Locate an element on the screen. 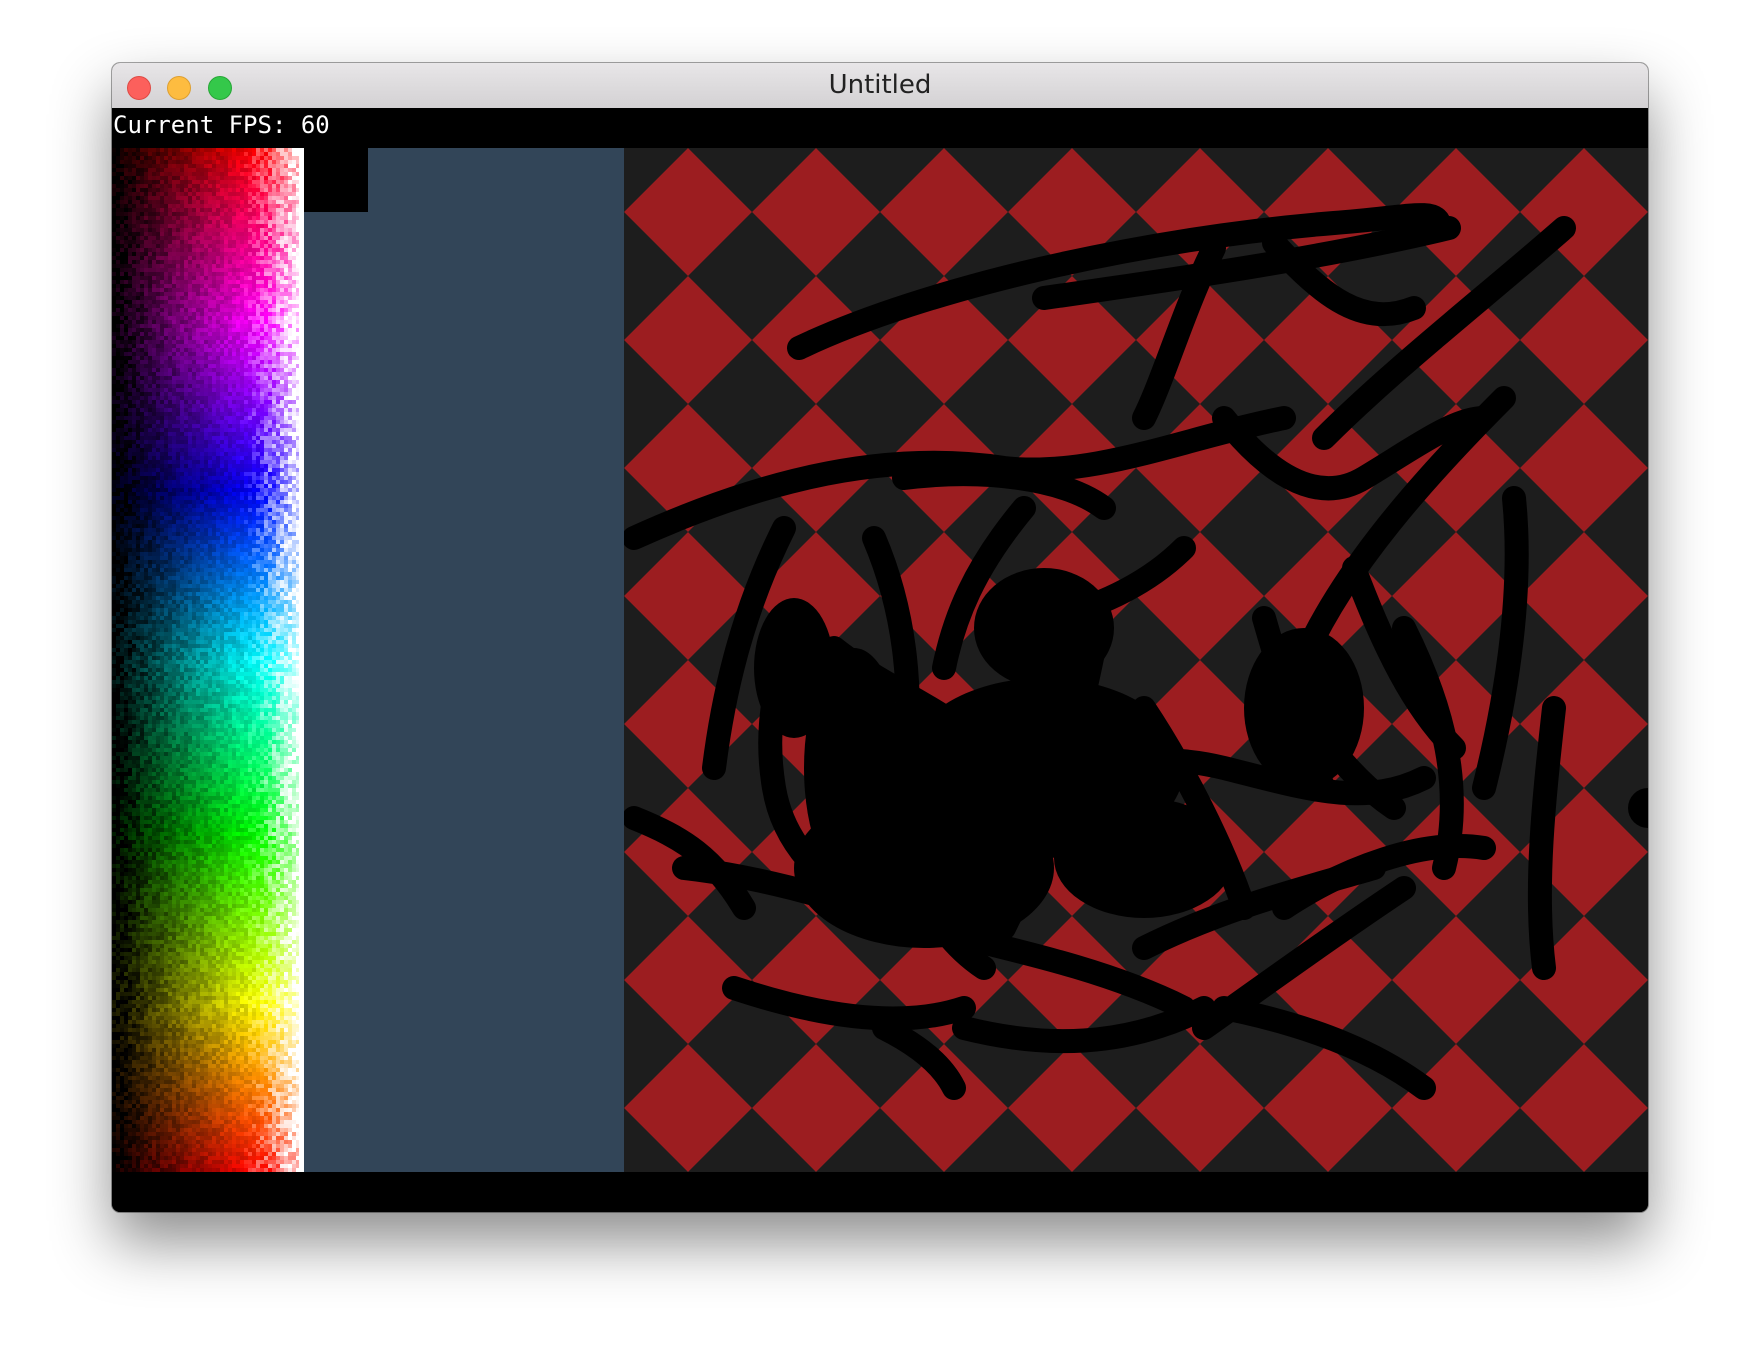 The height and width of the screenshot is (1372, 1760). color-palette is located at coordinates (208, 660).